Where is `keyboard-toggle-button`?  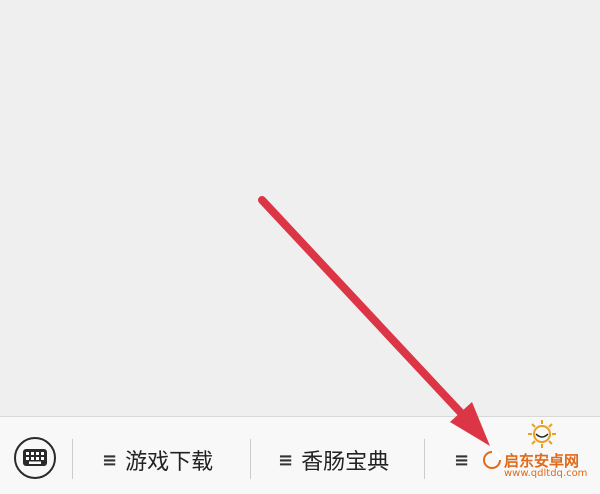
keyboard-toggle-button is located at coordinates (35, 458).